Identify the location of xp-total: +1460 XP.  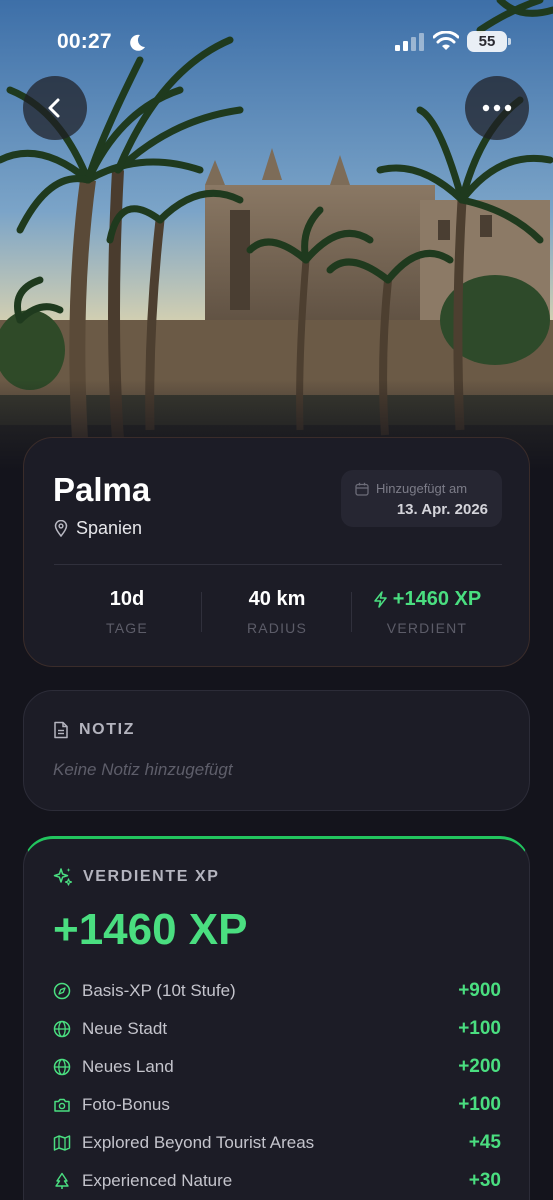
(150, 929).